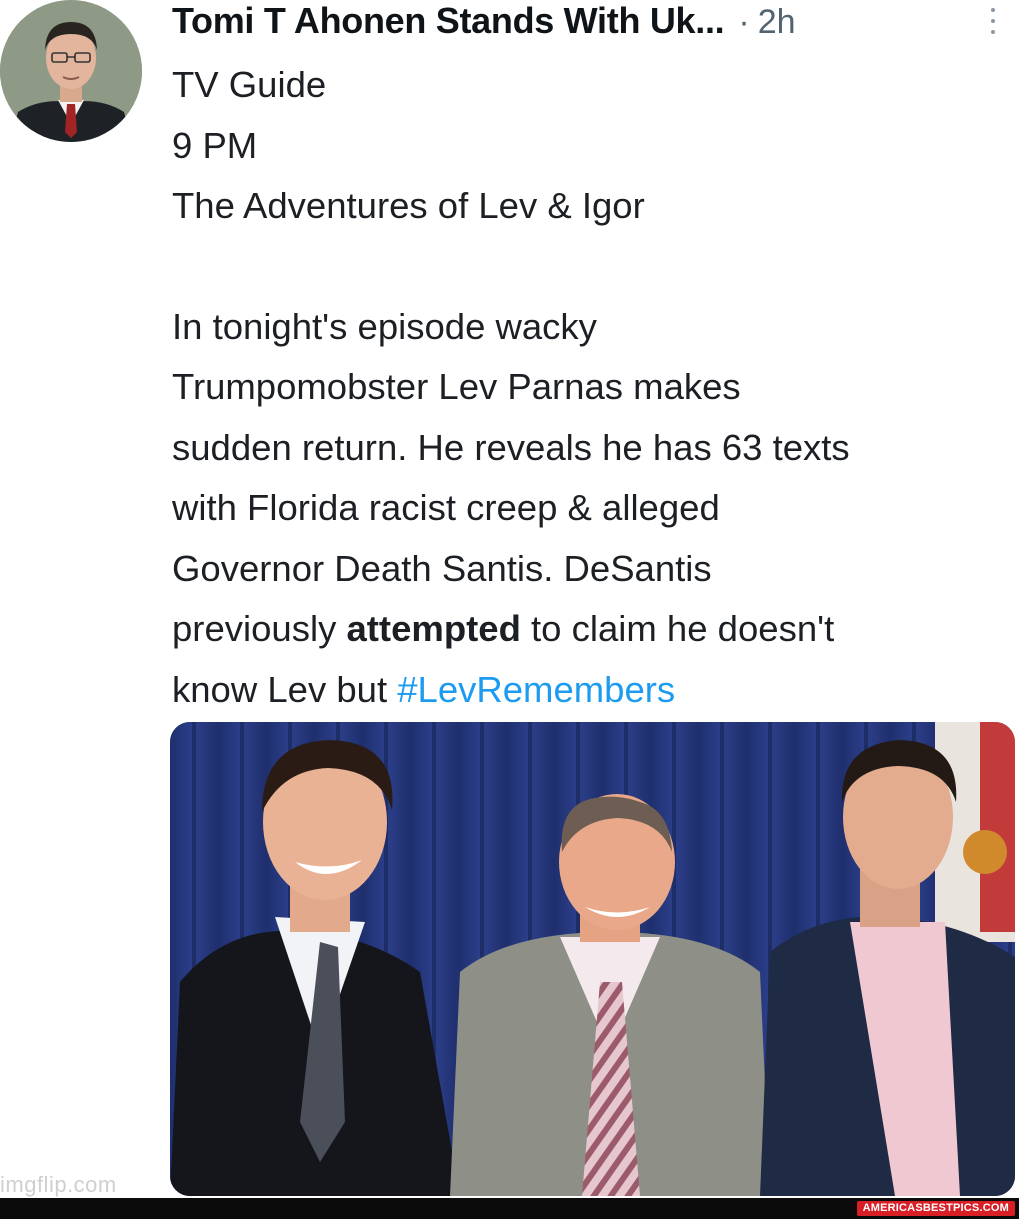  I want to click on text-line: TV Guide, so click(249, 84).